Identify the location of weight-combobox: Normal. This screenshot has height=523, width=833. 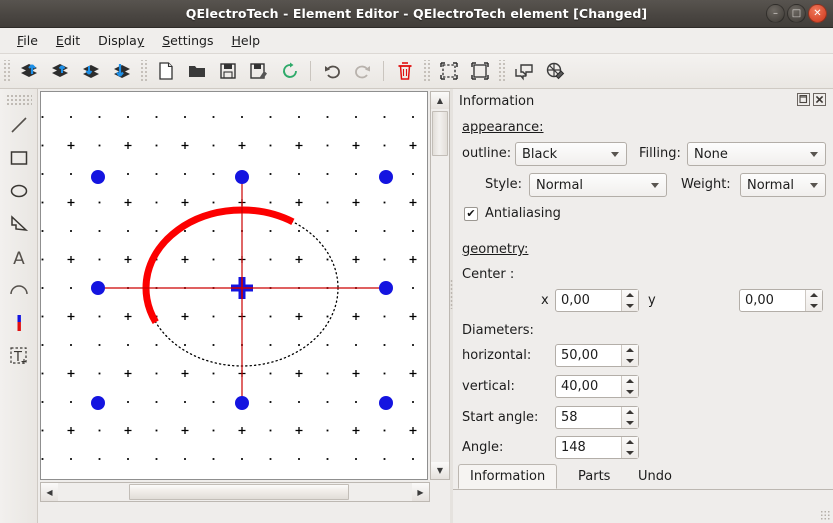
(783, 185).